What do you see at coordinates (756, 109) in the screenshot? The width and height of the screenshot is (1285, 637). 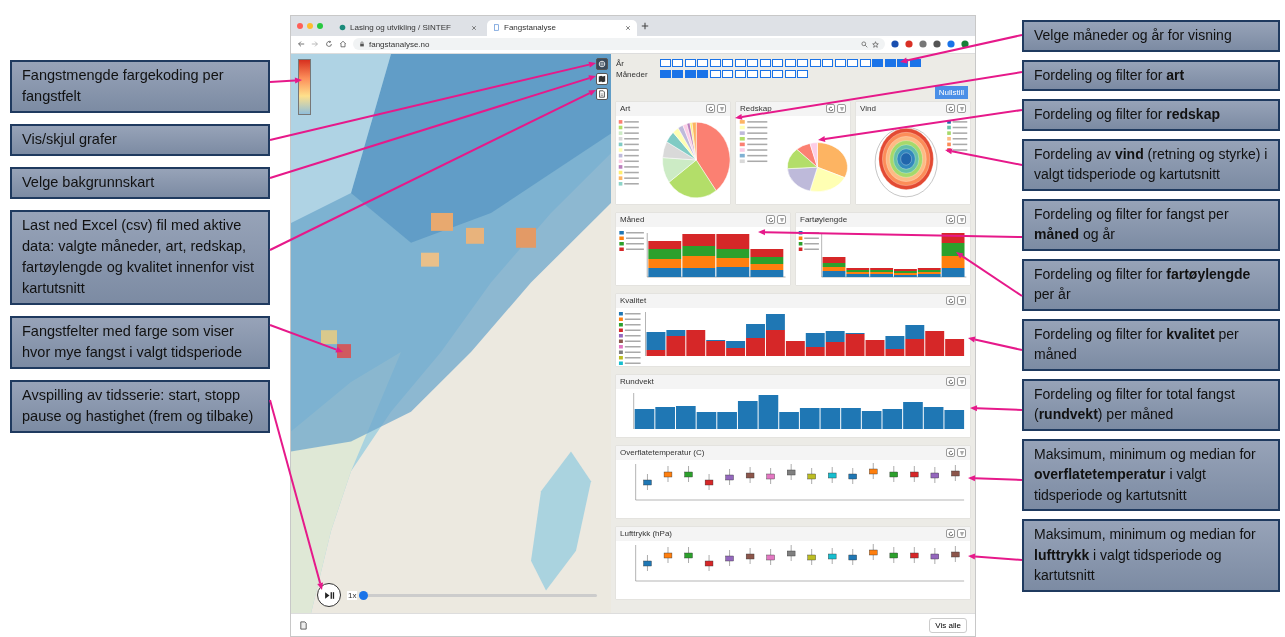 I see `panel-title: Redskap` at bounding box center [756, 109].